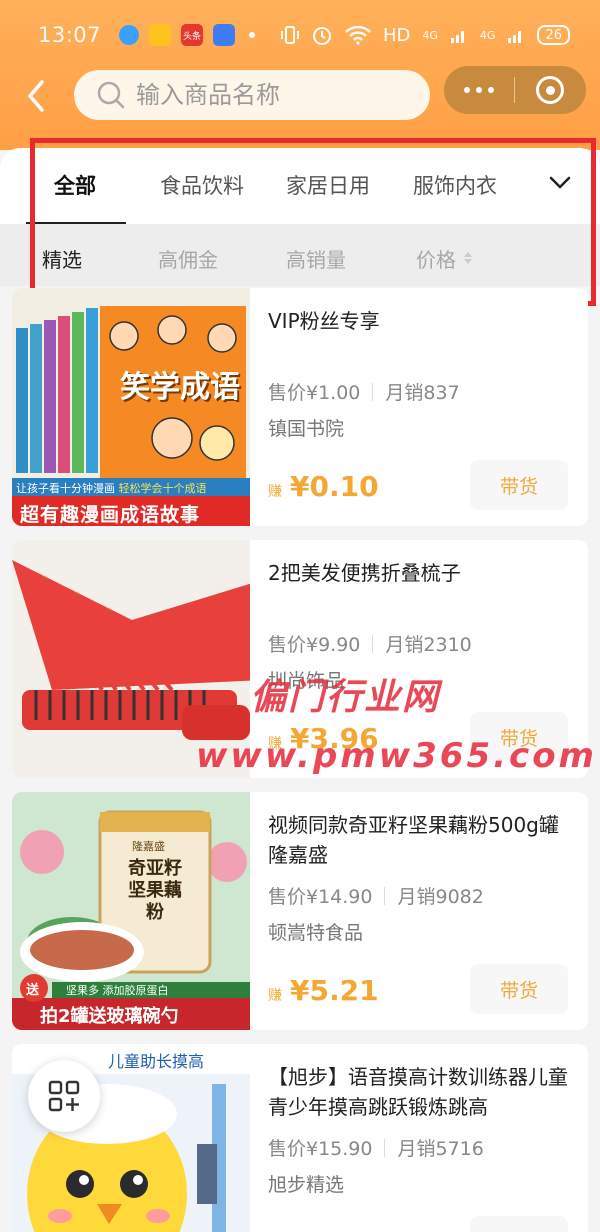 This screenshot has height=1232, width=600. What do you see at coordinates (180, 387) in the screenshot?
I see `book-title-text: 笑学成语` at bounding box center [180, 387].